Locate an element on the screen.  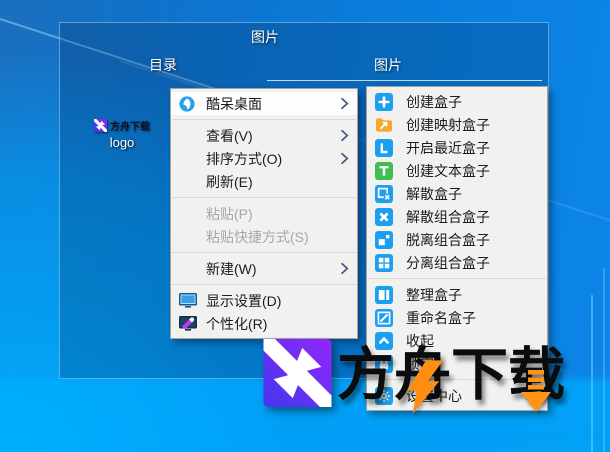
menu-item-label: 重命名盒子 is located at coordinates (441, 317).